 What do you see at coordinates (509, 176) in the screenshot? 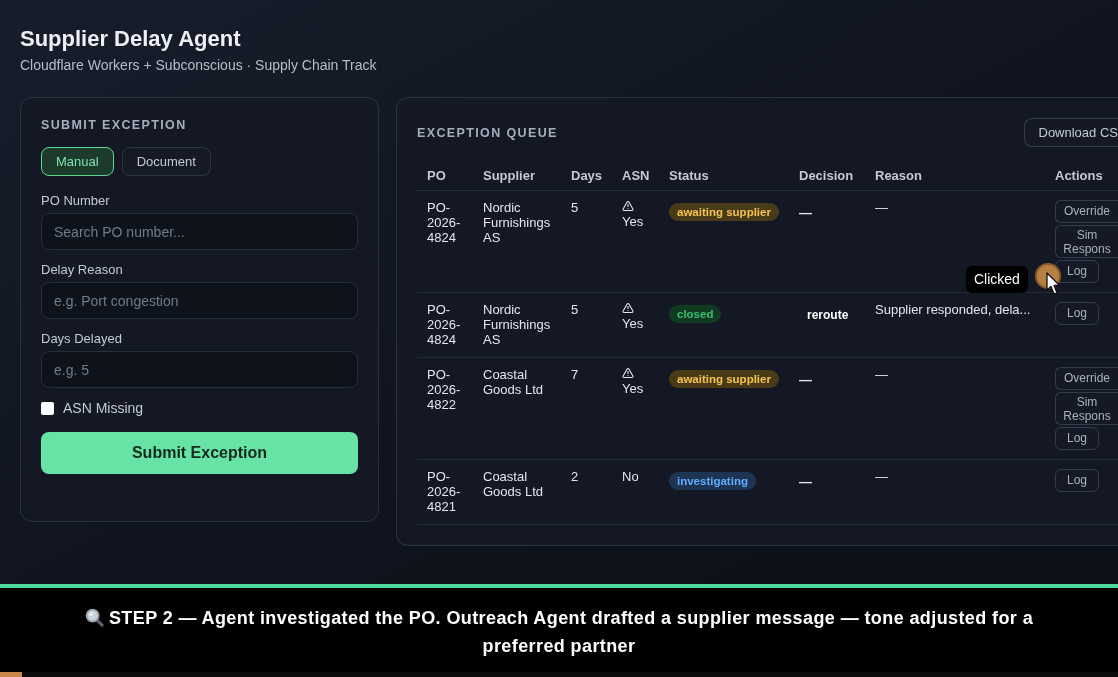
I see `column-header: Supplier` at bounding box center [509, 176].